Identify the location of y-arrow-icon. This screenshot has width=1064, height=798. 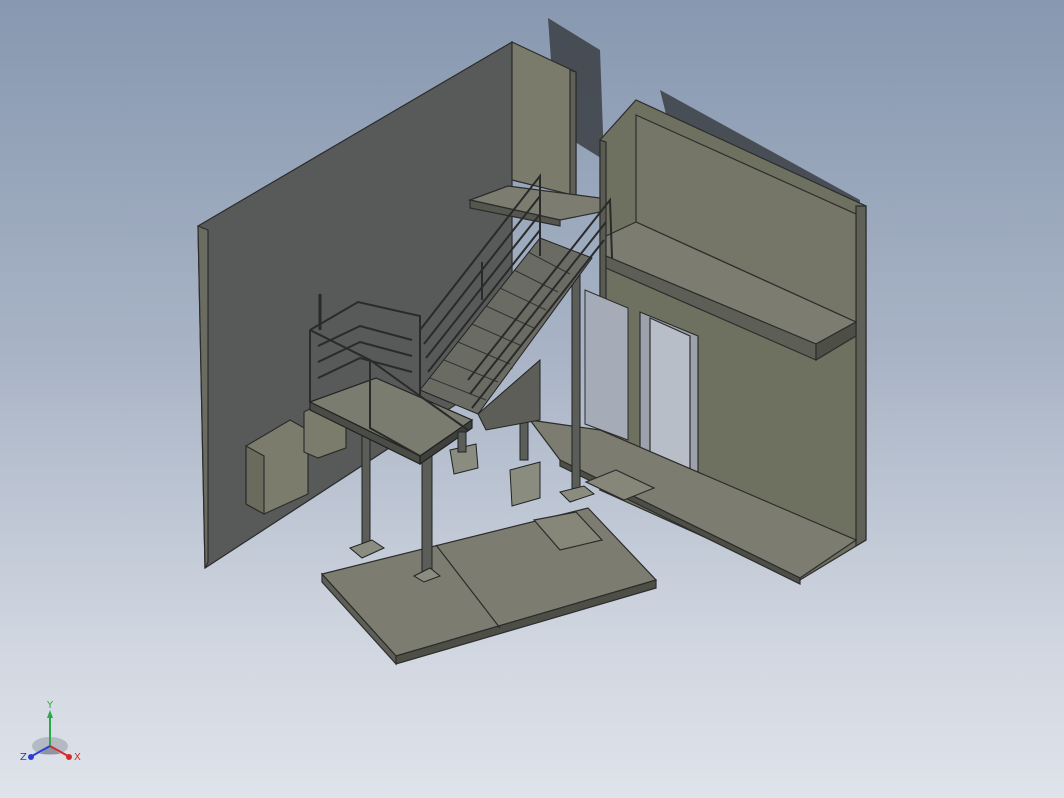
(50, 714).